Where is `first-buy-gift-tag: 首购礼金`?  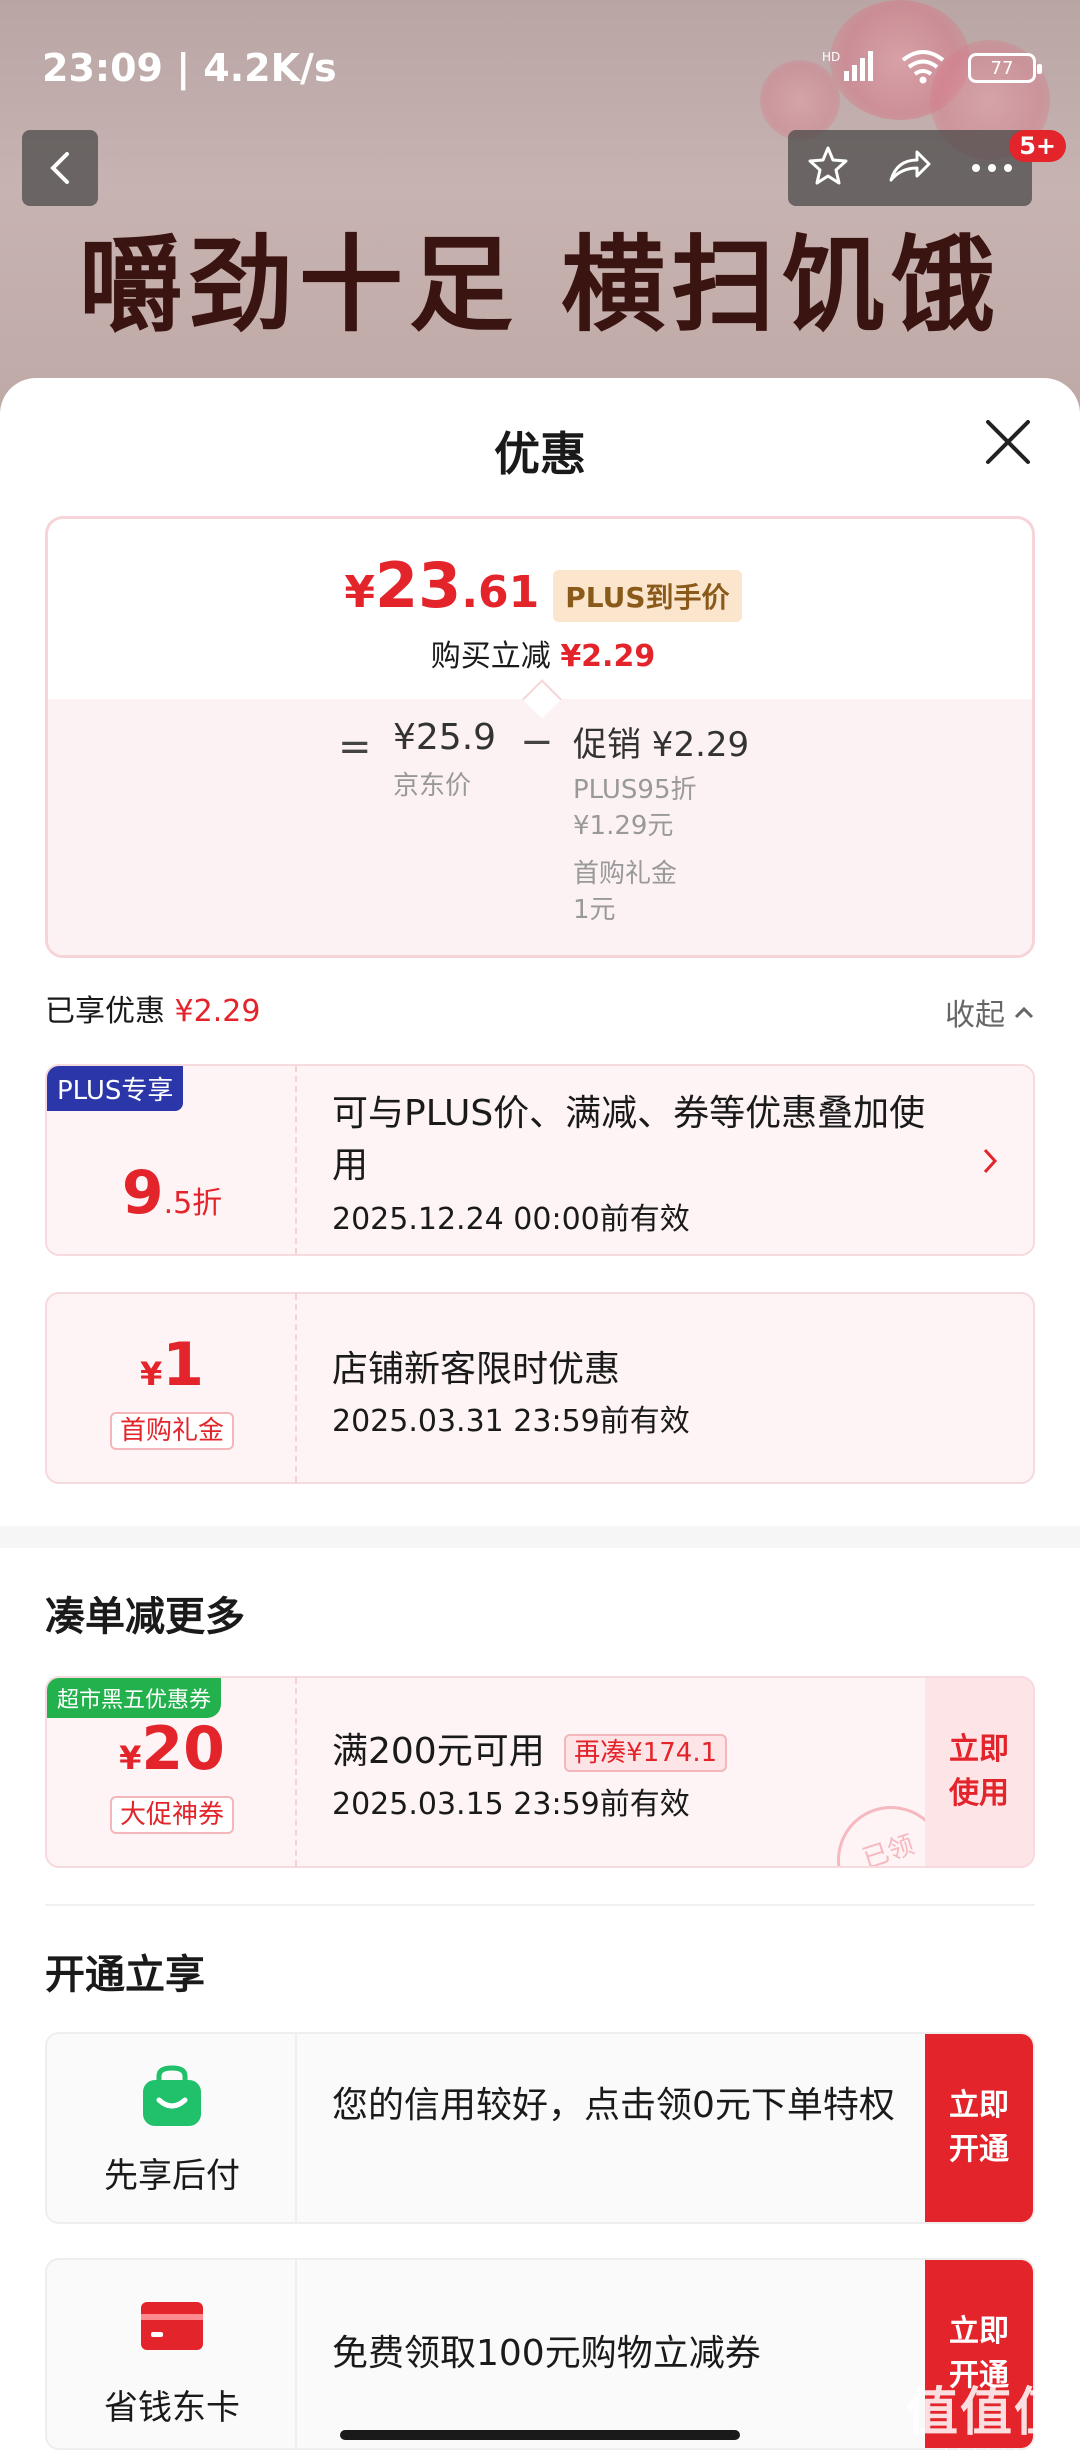
first-buy-gift-tag: 首购礼金 is located at coordinates (171, 1431).